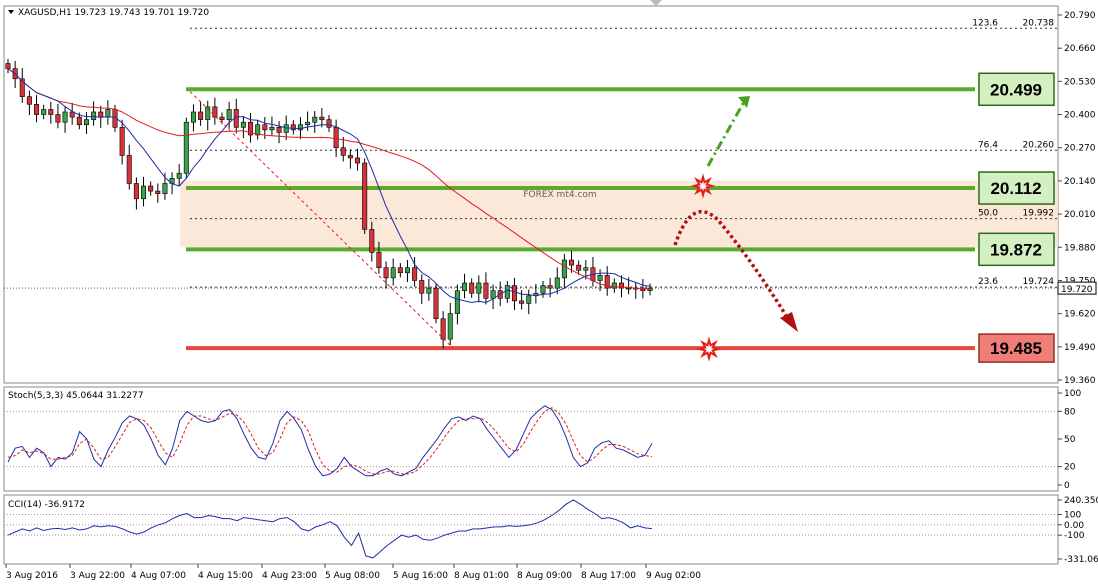  I want to click on y-tick-label: 20.400, so click(1080, 116).